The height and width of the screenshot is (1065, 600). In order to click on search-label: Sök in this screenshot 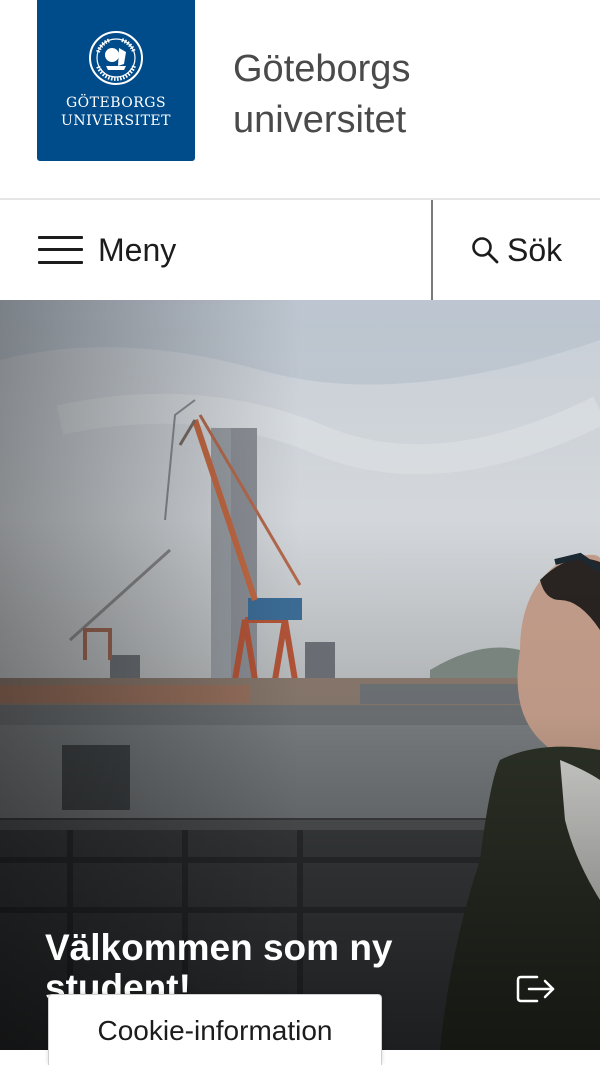, I will do `click(535, 249)`.